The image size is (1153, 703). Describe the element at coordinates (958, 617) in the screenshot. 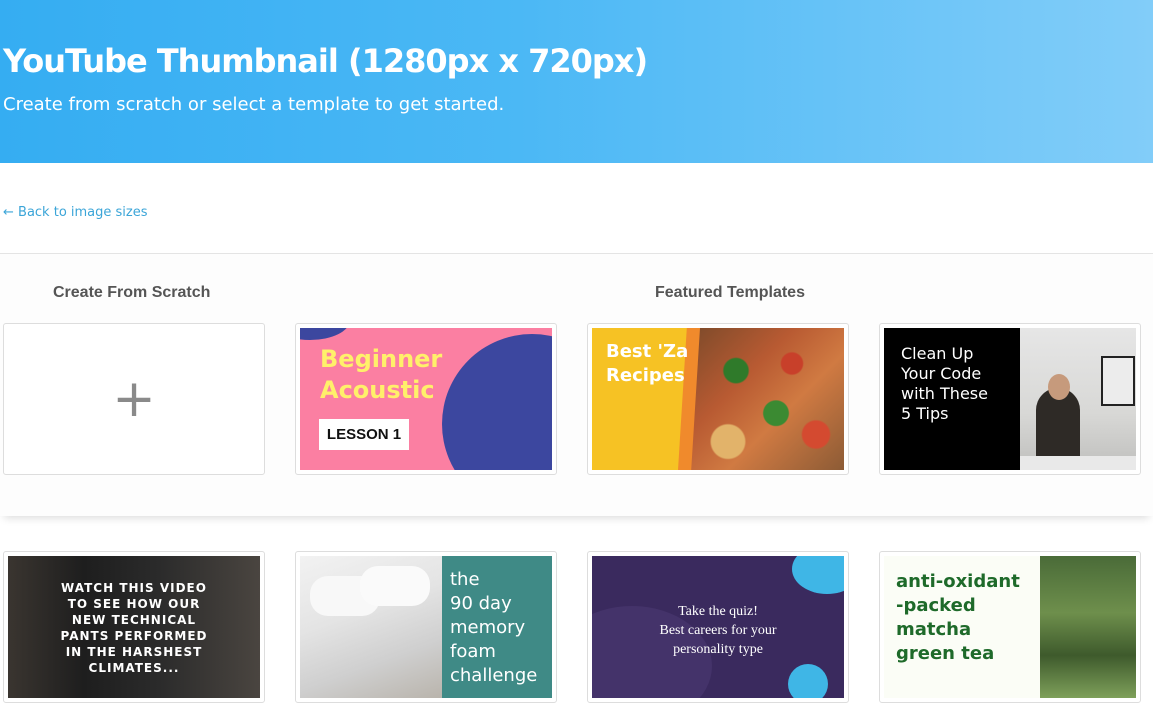

I see `template-title: anti-oxidant -packed matcha green tea` at that location.